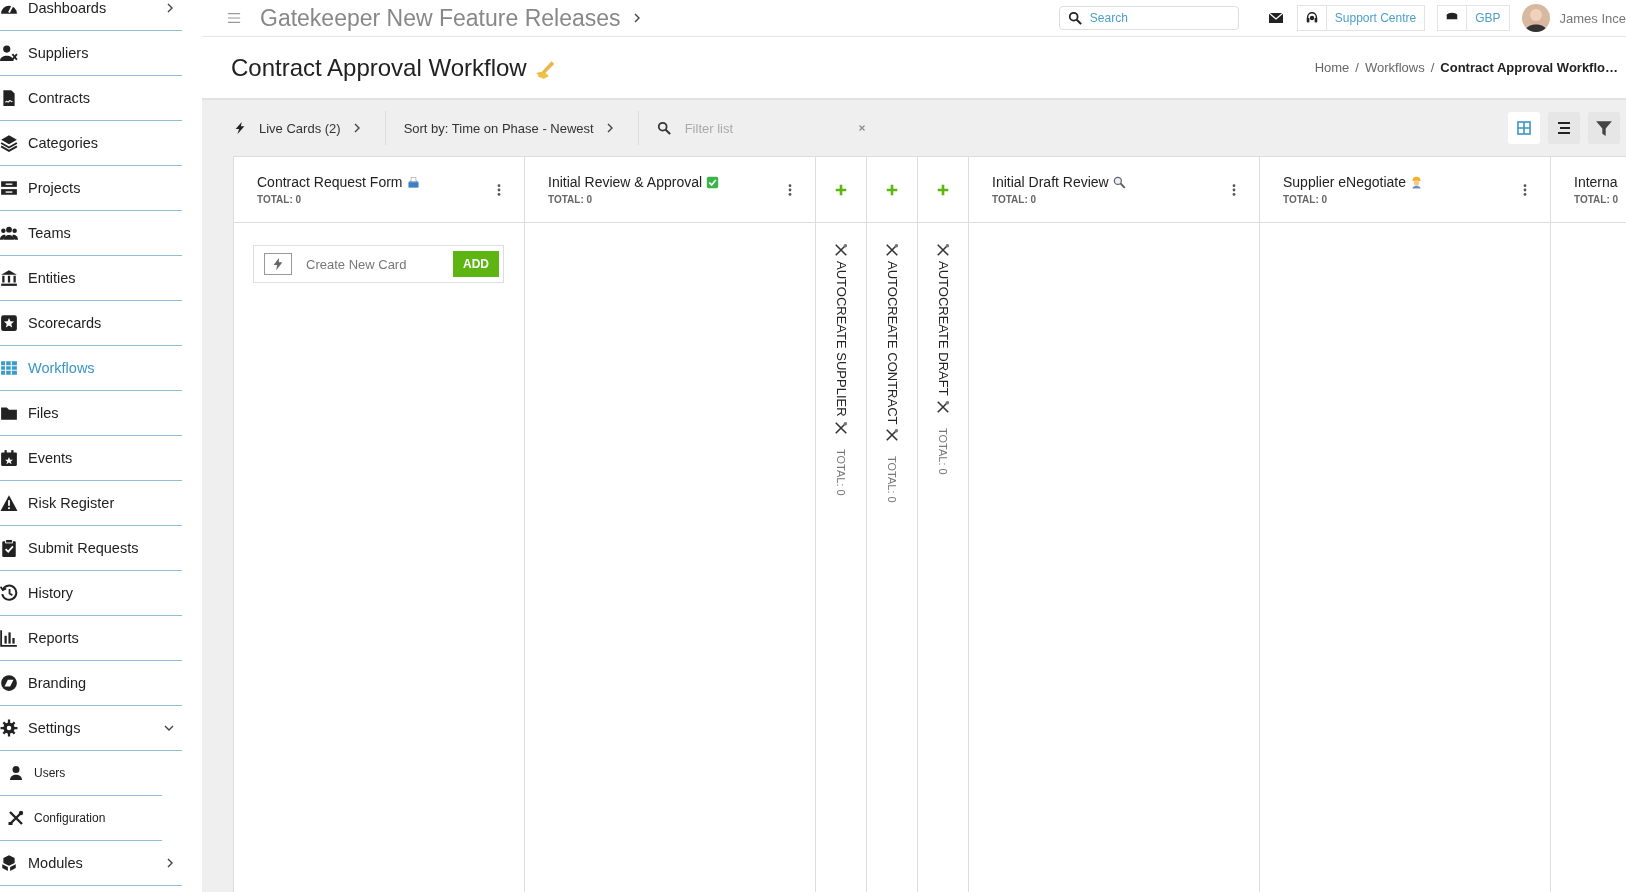 This screenshot has height=892, width=1626. I want to click on menu-icon, so click(234, 18).